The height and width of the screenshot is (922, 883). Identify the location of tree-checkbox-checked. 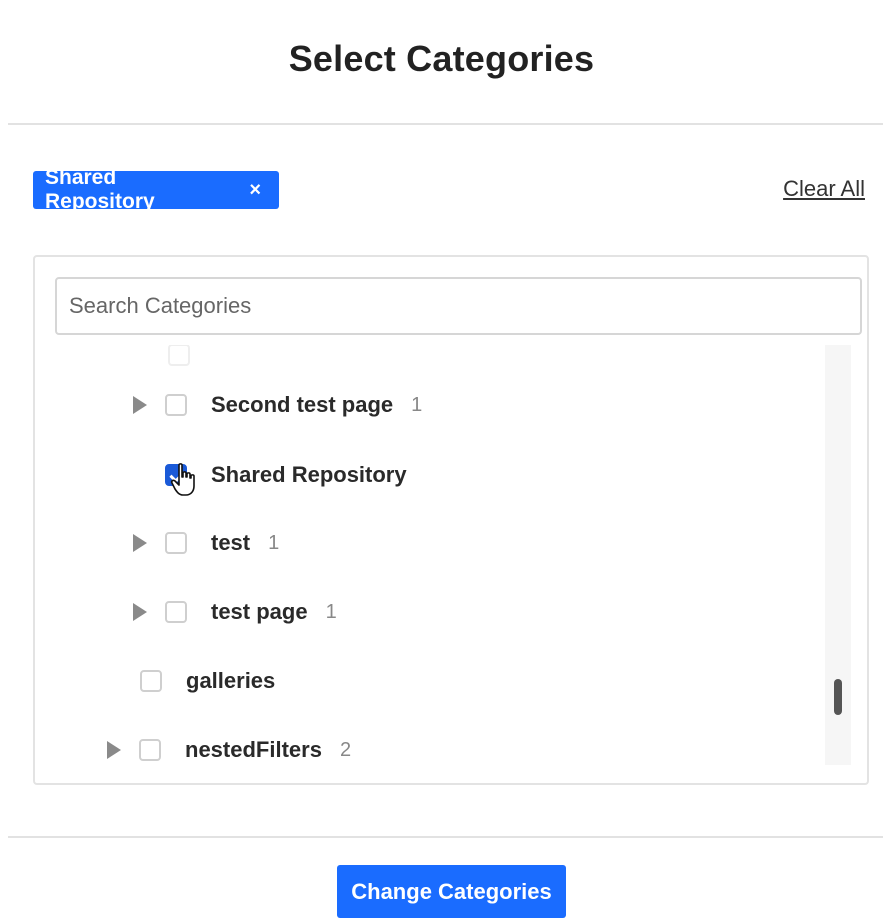
(176, 475).